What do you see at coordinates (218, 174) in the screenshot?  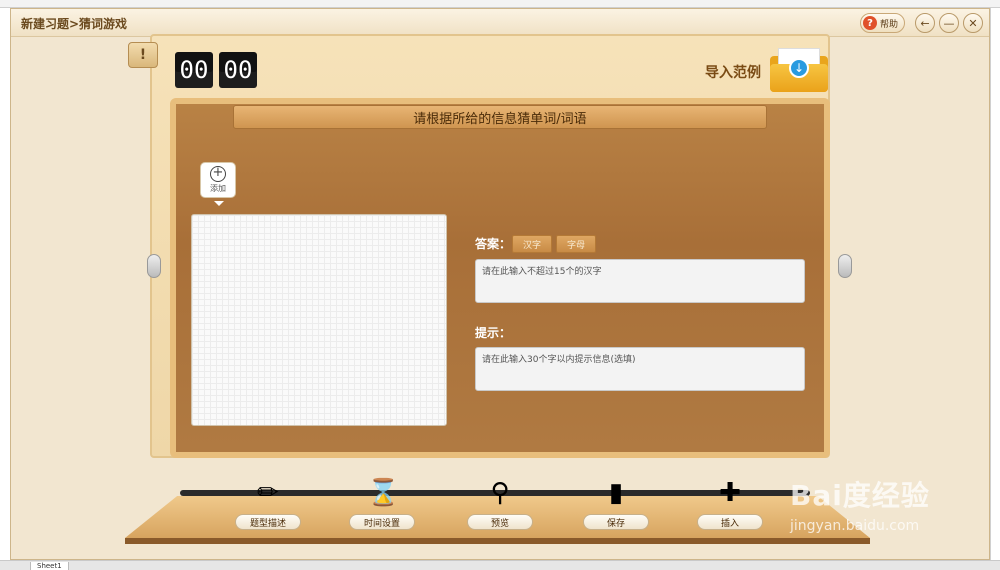 I see `plus-icon: +` at bounding box center [218, 174].